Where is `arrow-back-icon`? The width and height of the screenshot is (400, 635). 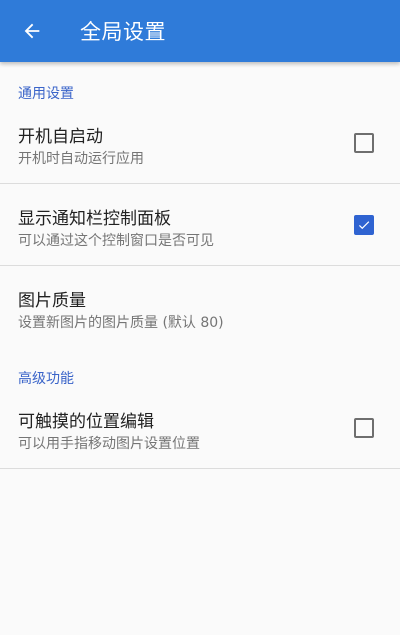
arrow-back-icon is located at coordinates (32, 31).